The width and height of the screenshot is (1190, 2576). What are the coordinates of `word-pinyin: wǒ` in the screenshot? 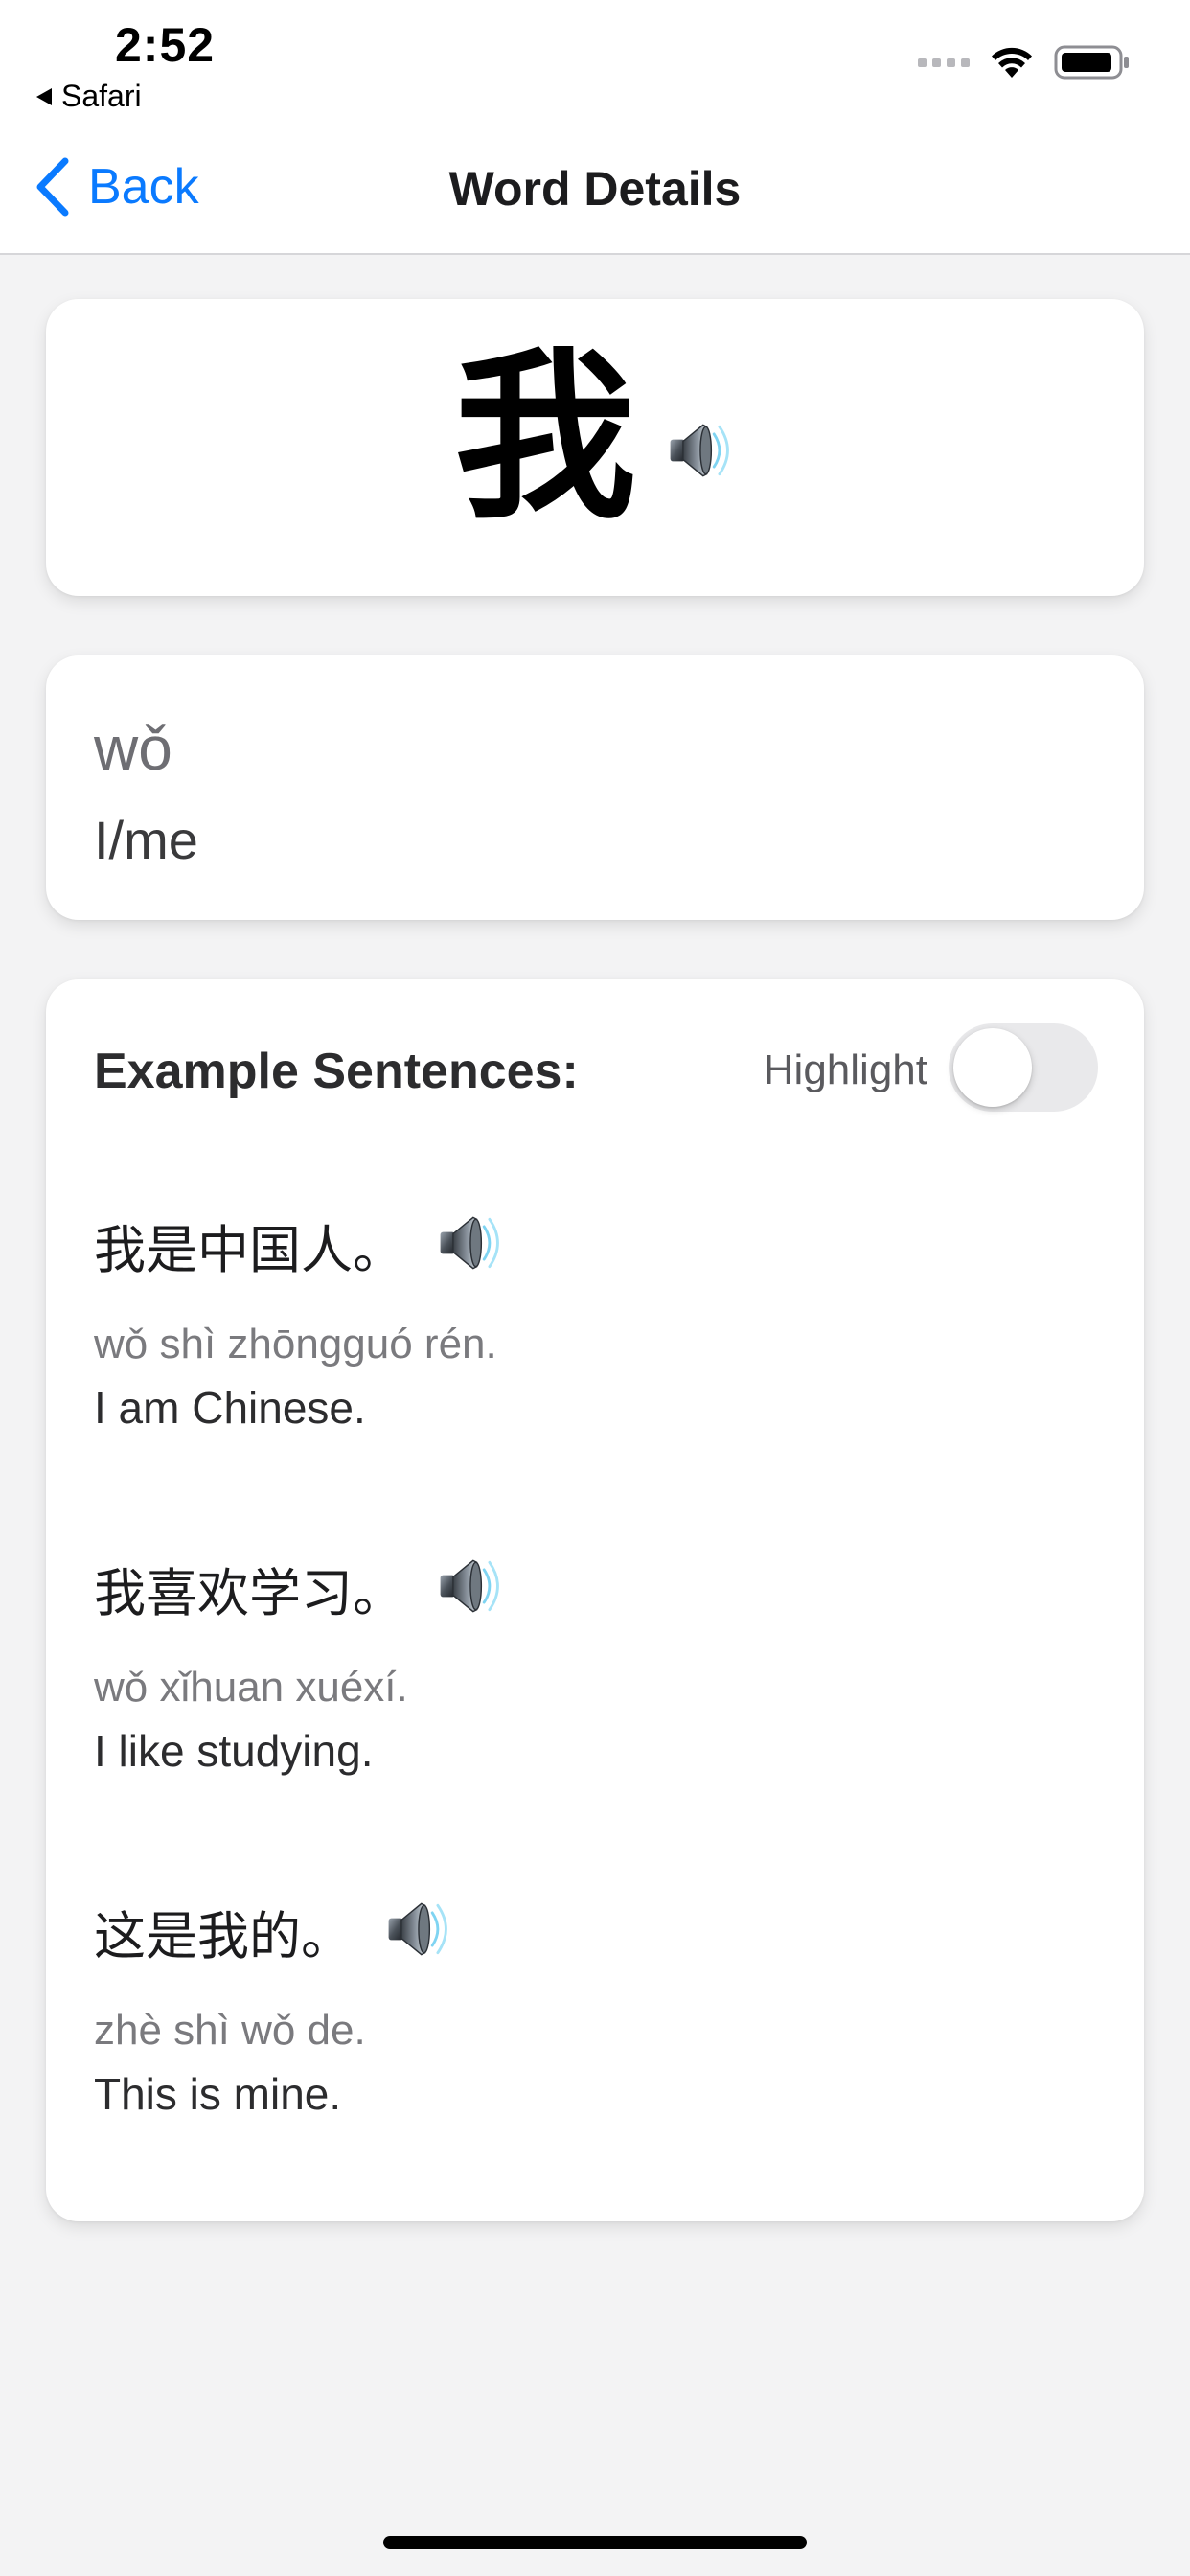 It's located at (133, 748).